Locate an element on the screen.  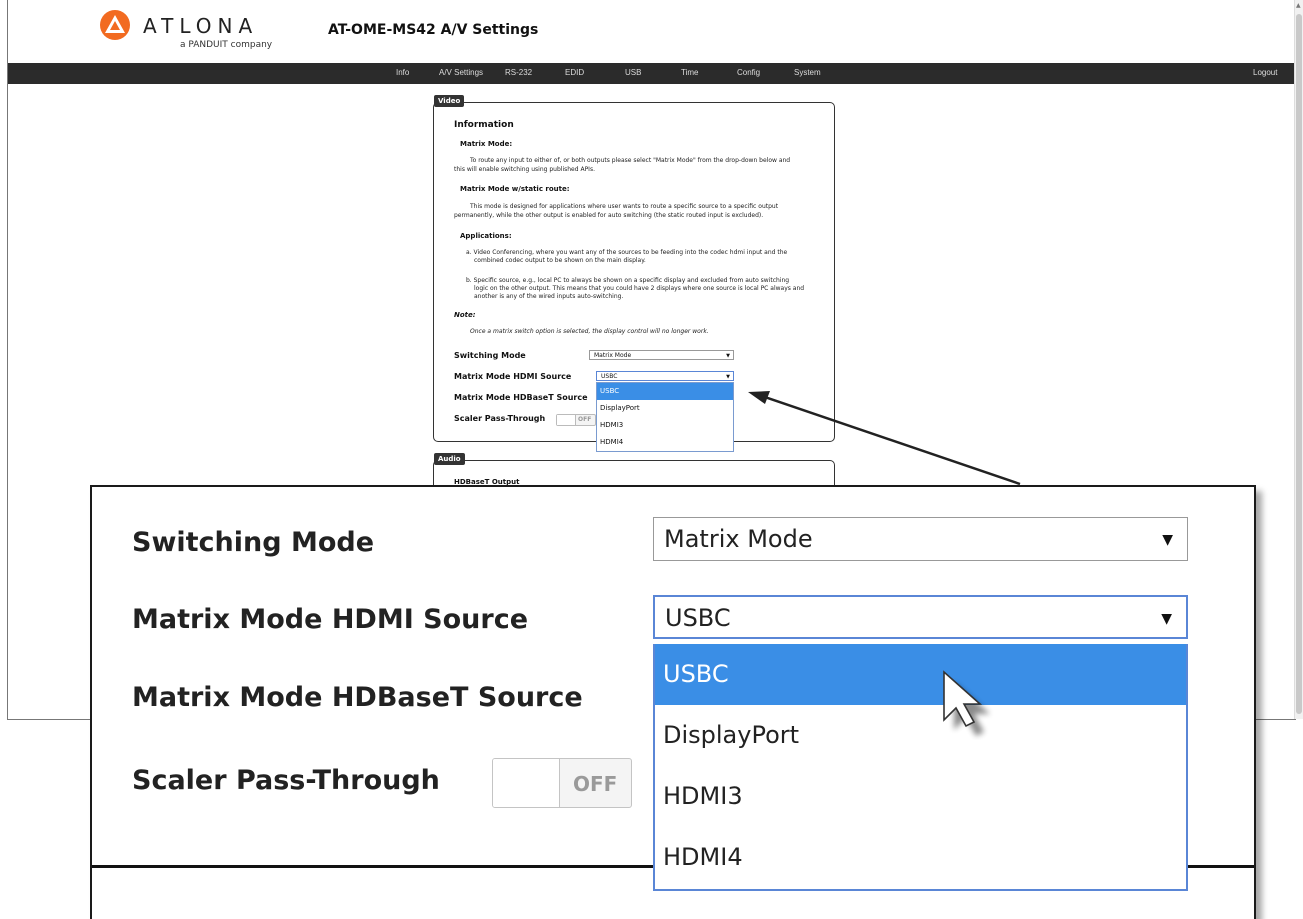
nav-system: System is located at coordinates (807, 72).